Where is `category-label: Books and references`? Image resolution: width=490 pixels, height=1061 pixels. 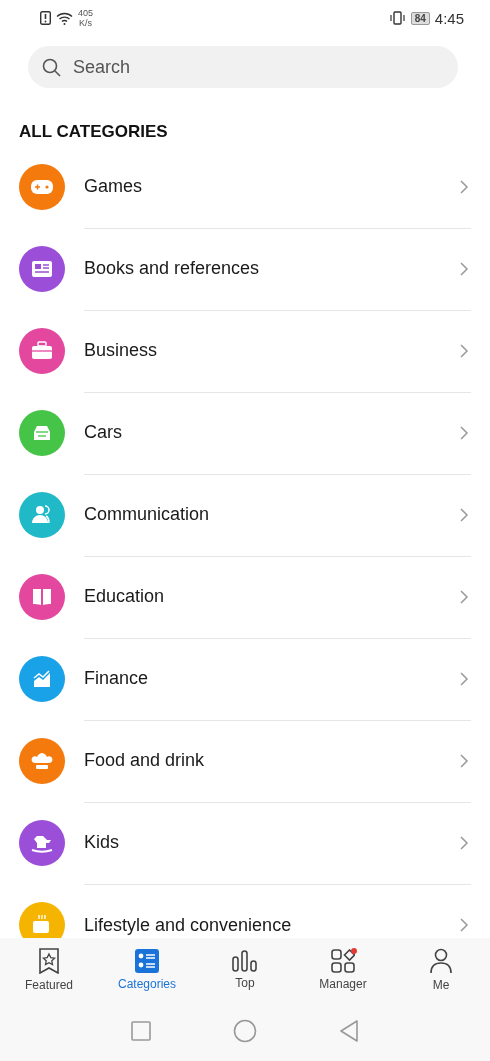 category-label: Books and references is located at coordinates (271, 268).